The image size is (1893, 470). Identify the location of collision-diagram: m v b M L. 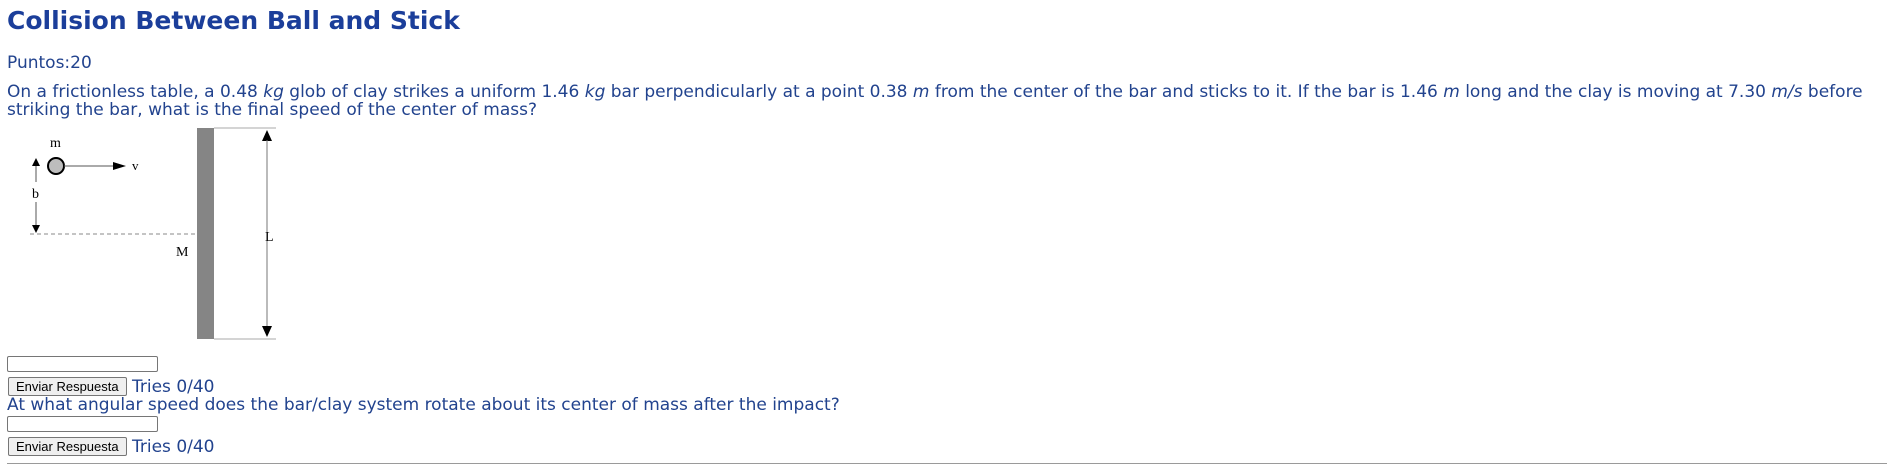
(153, 233).